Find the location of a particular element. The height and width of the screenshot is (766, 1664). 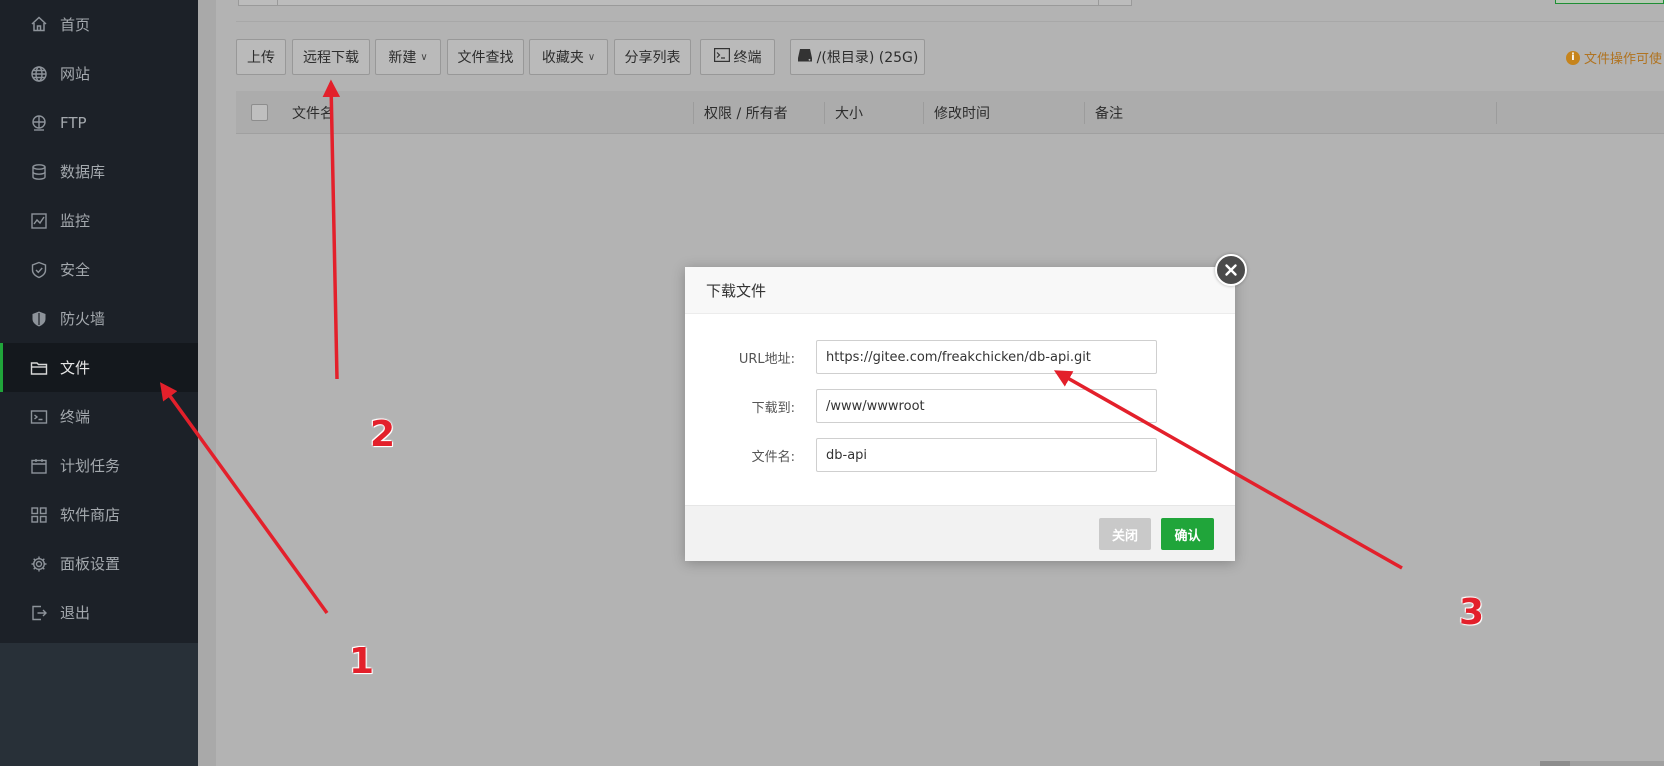

sidebar-item-label: 首页 is located at coordinates (75, 24).